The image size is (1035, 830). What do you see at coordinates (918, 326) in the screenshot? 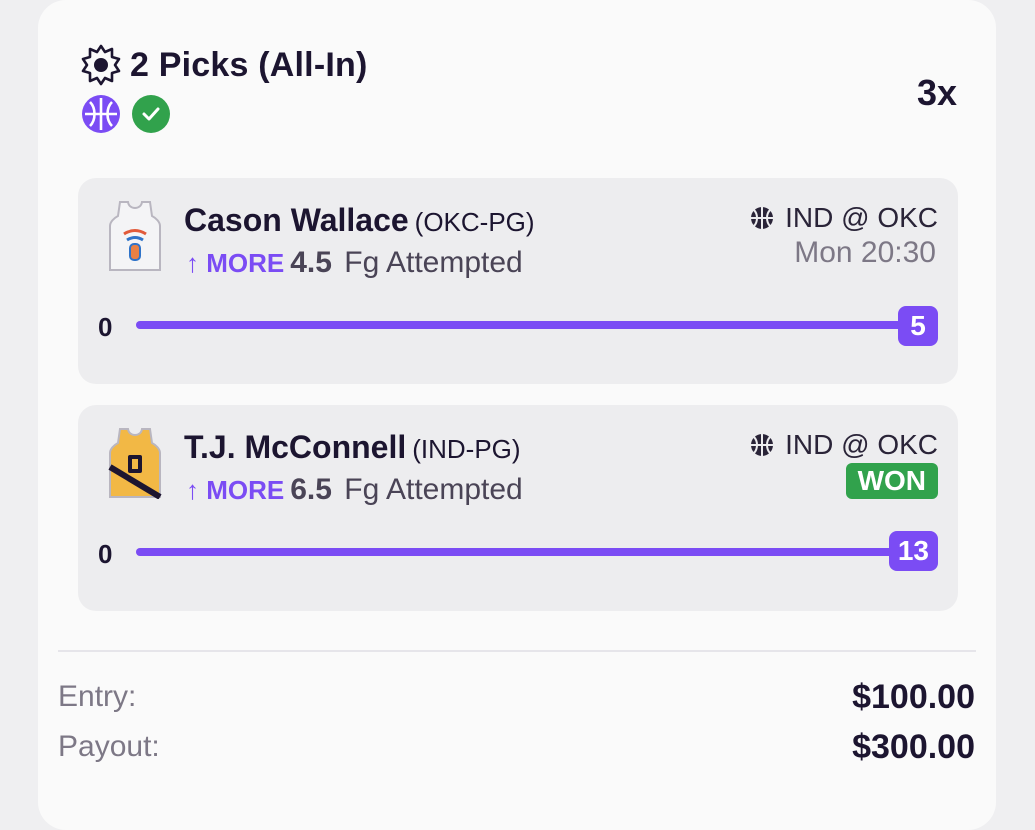
I see `progress-value: 5` at bounding box center [918, 326].